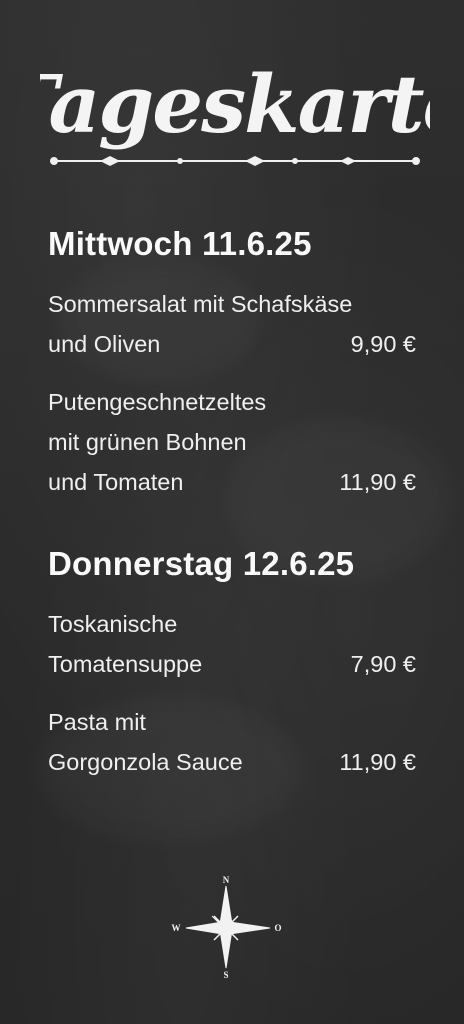  What do you see at coordinates (226, 880) in the screenshot?
I see `compass-north-label: N` at bounding box center [226, 880].